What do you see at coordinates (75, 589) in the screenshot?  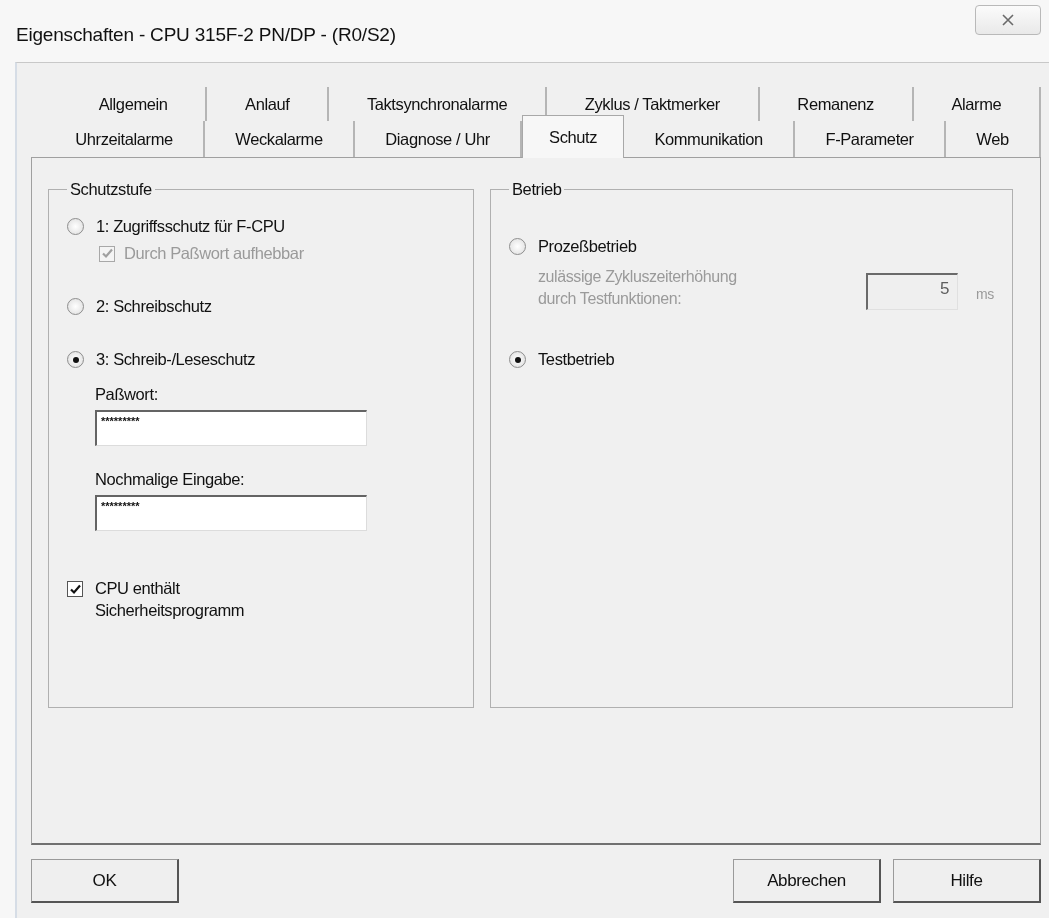 I see `checkbox` at bounding box center [75, 589].